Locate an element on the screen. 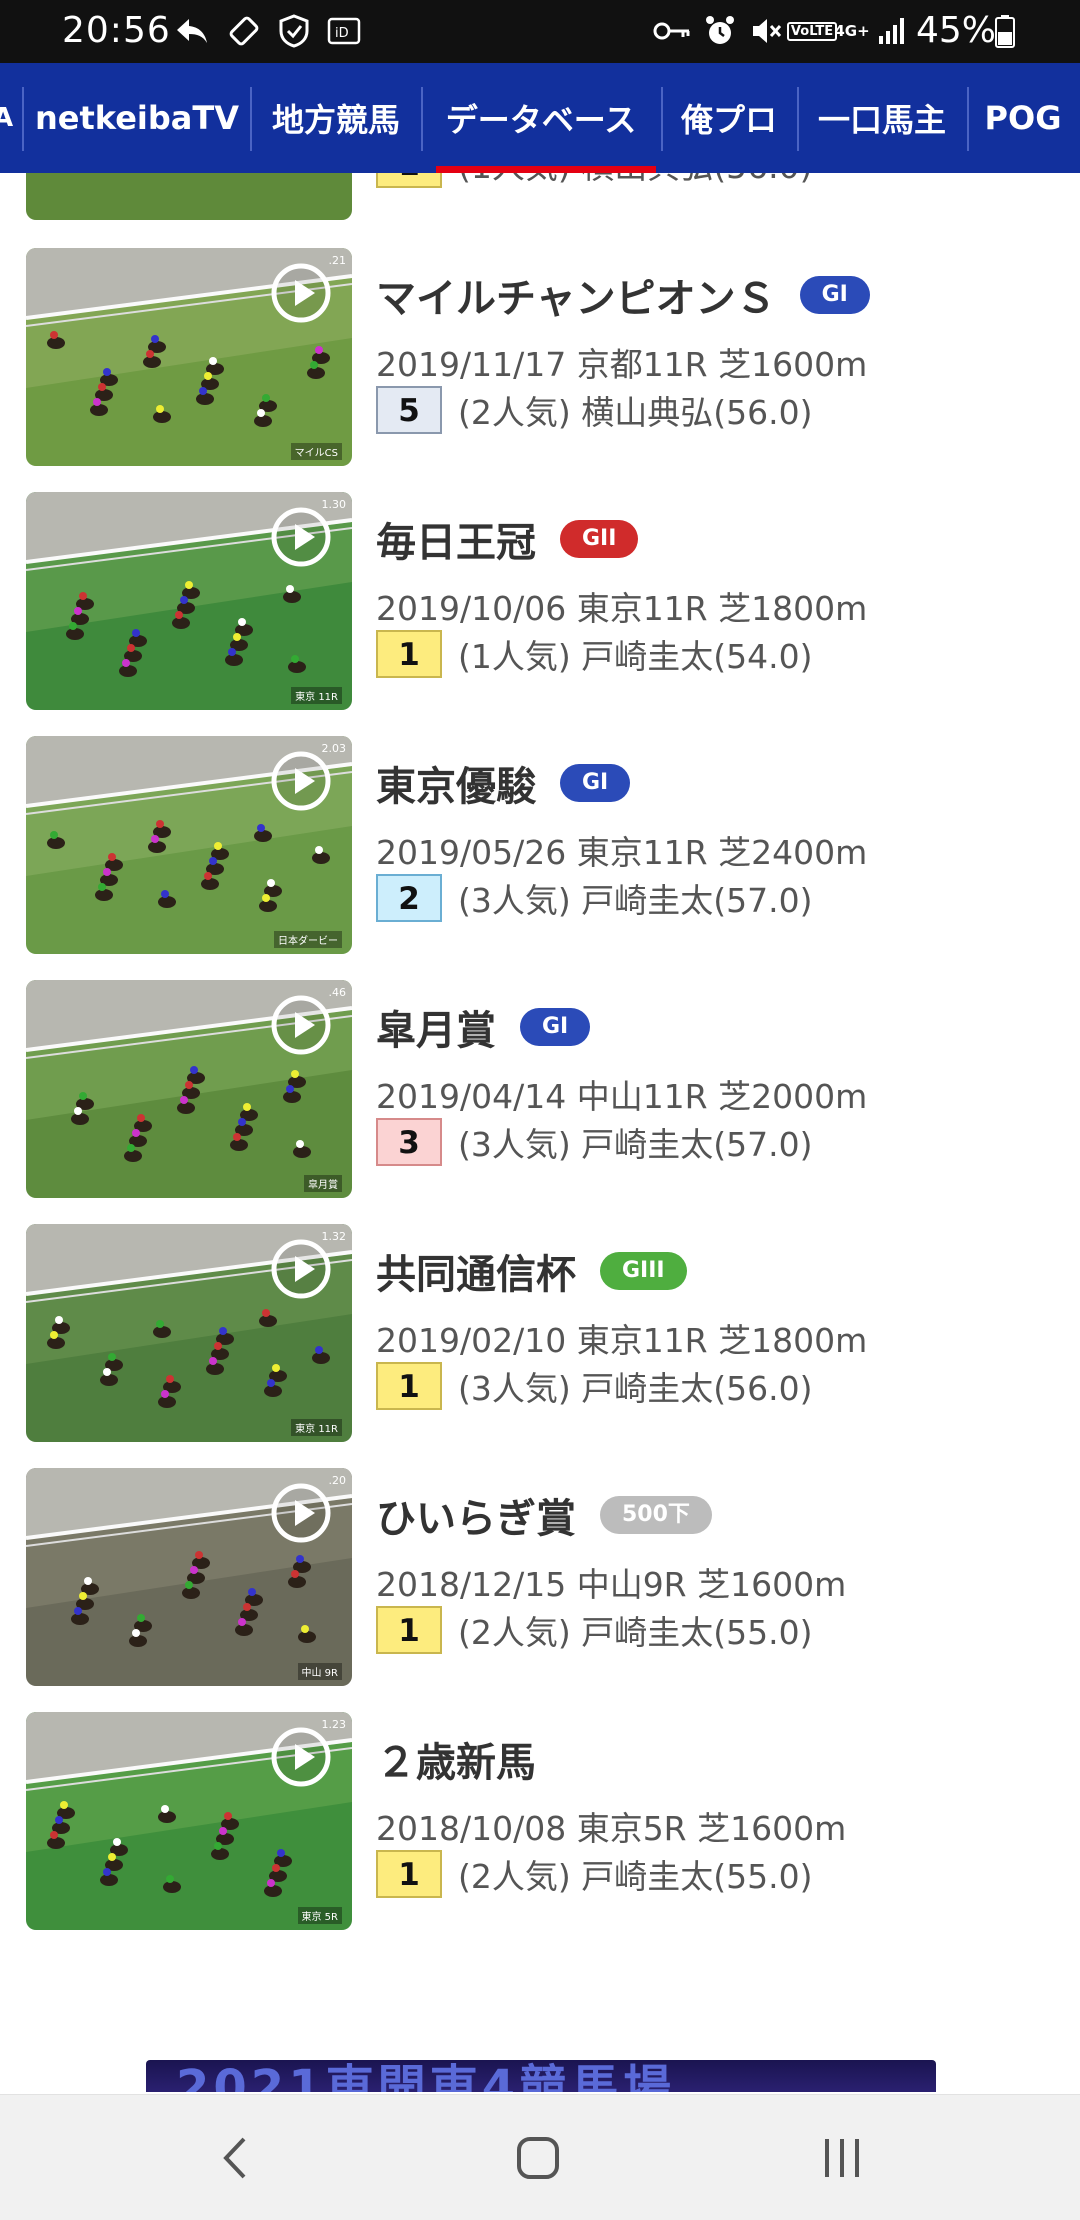 This screenshot has width=1080, height=2220. race-title: マイルチャンピオンＳ GI is located at coordinates (623, 295).